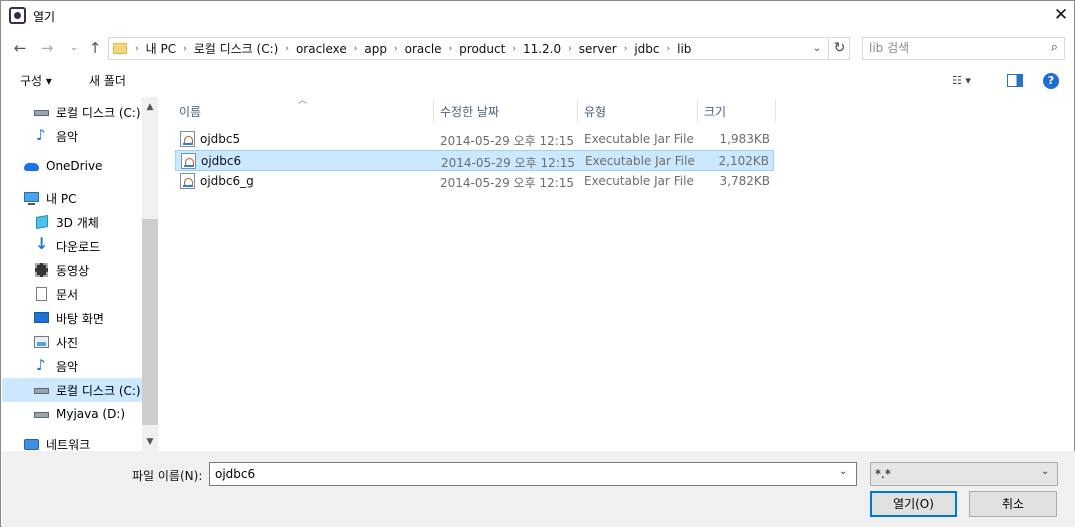  What do you see at coordinates (72, 414) in the screenshot?
I see `nav-item: Myjava (D:)` at bounding box center [72, 414].